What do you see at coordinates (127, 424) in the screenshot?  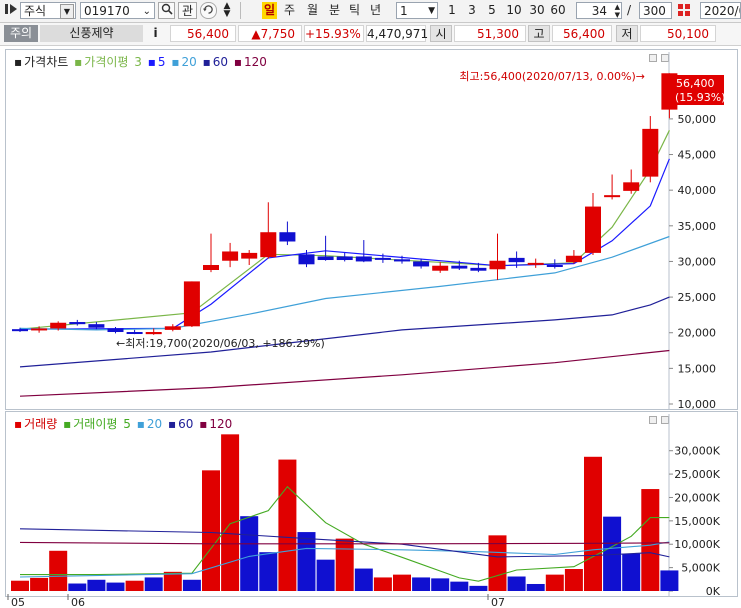 I see `volume-ma-5: 5` at bounding box center [127, 424].